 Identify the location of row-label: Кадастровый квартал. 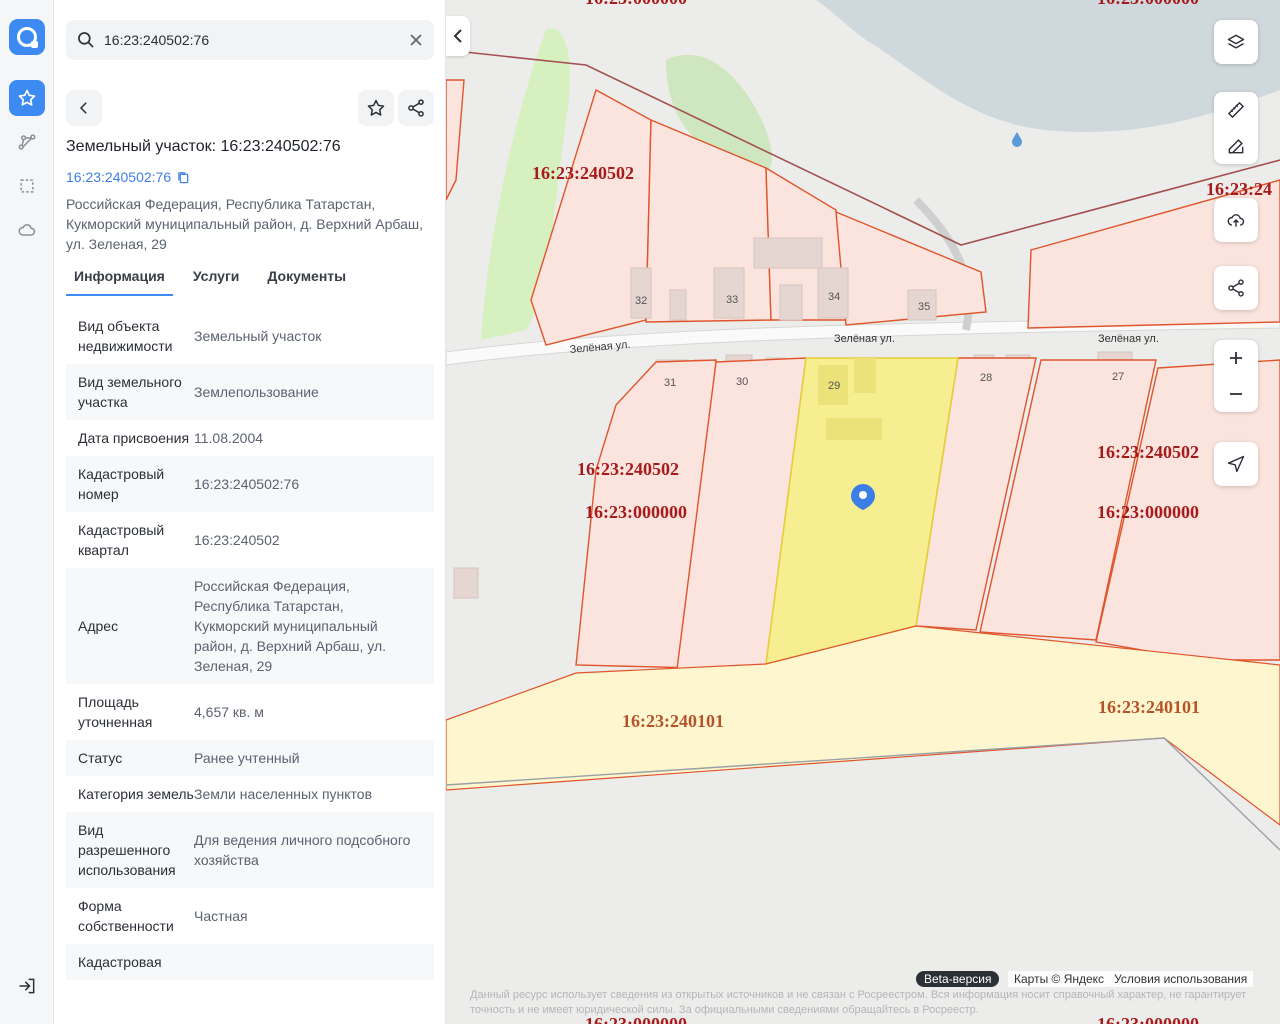
(121, 540).